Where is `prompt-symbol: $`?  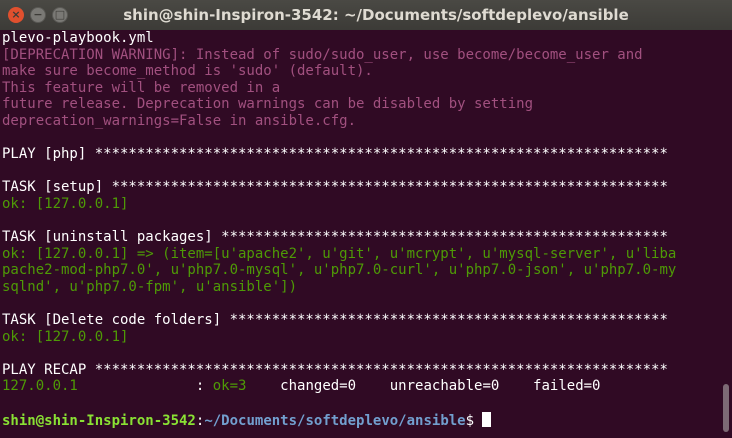
prompt-symbol: $ is located at coordinates (474, 420).